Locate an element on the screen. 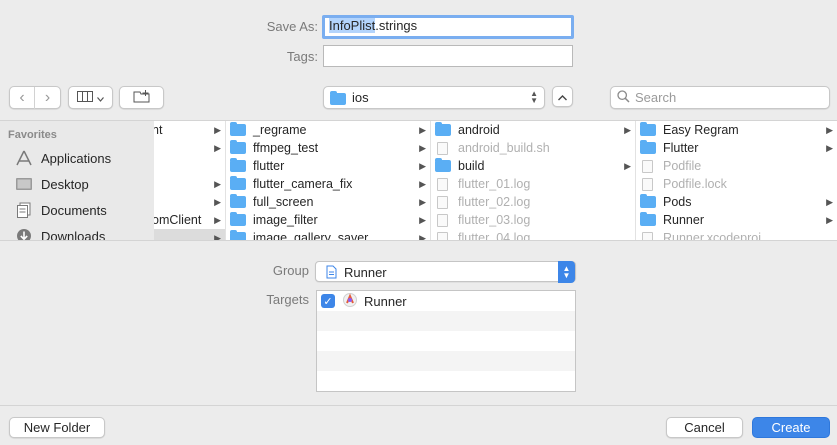 Image resolution: width=837 pixels, height=445 pixels. new-folder-button: New Folder is located at coordinates (57, 427).